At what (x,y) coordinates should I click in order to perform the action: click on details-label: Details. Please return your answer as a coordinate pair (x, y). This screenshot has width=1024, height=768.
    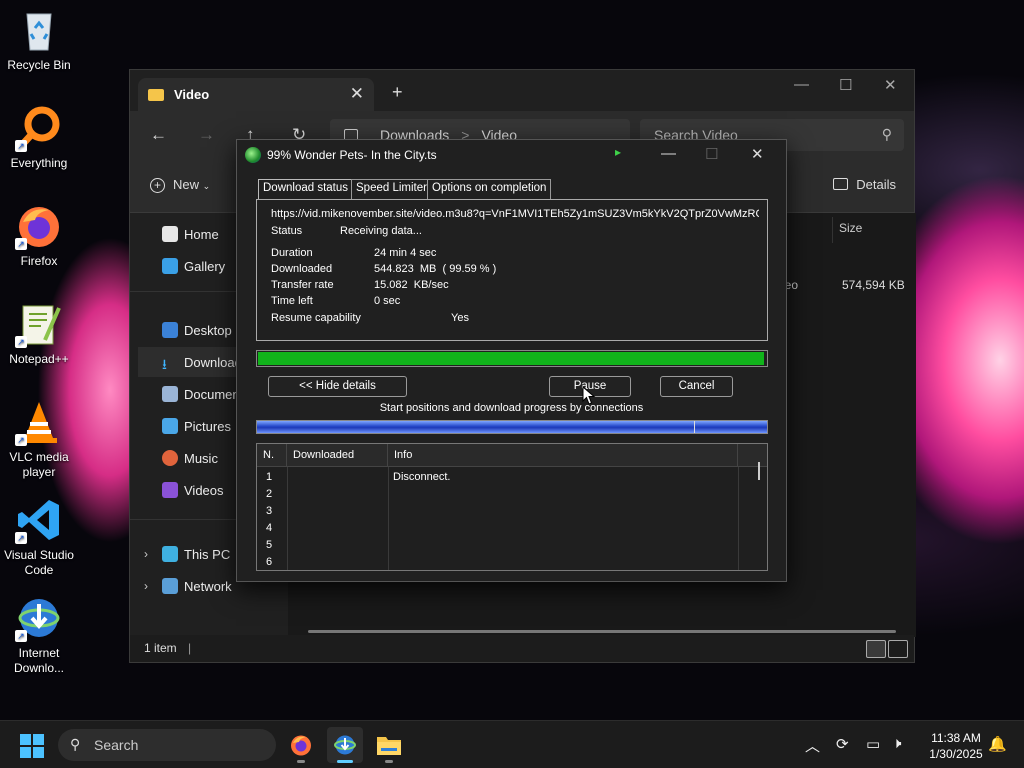
    Looking at the image, I should click on (876, 184).